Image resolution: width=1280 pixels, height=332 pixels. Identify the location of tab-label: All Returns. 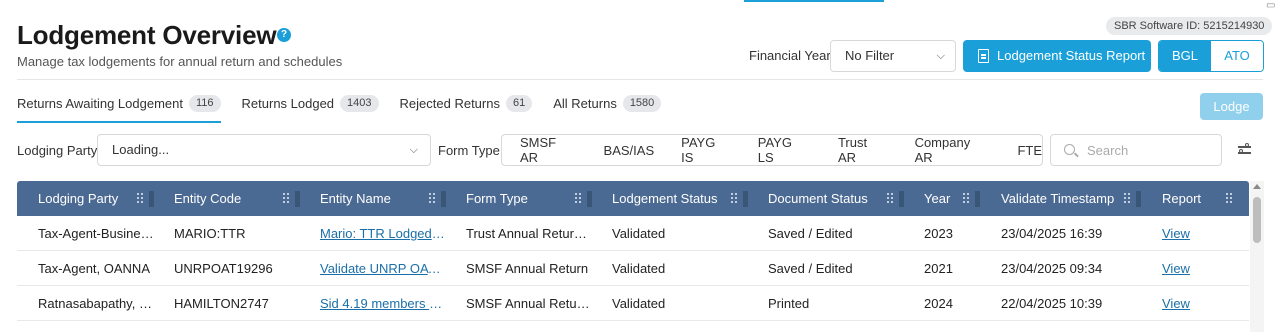
(585, 103).